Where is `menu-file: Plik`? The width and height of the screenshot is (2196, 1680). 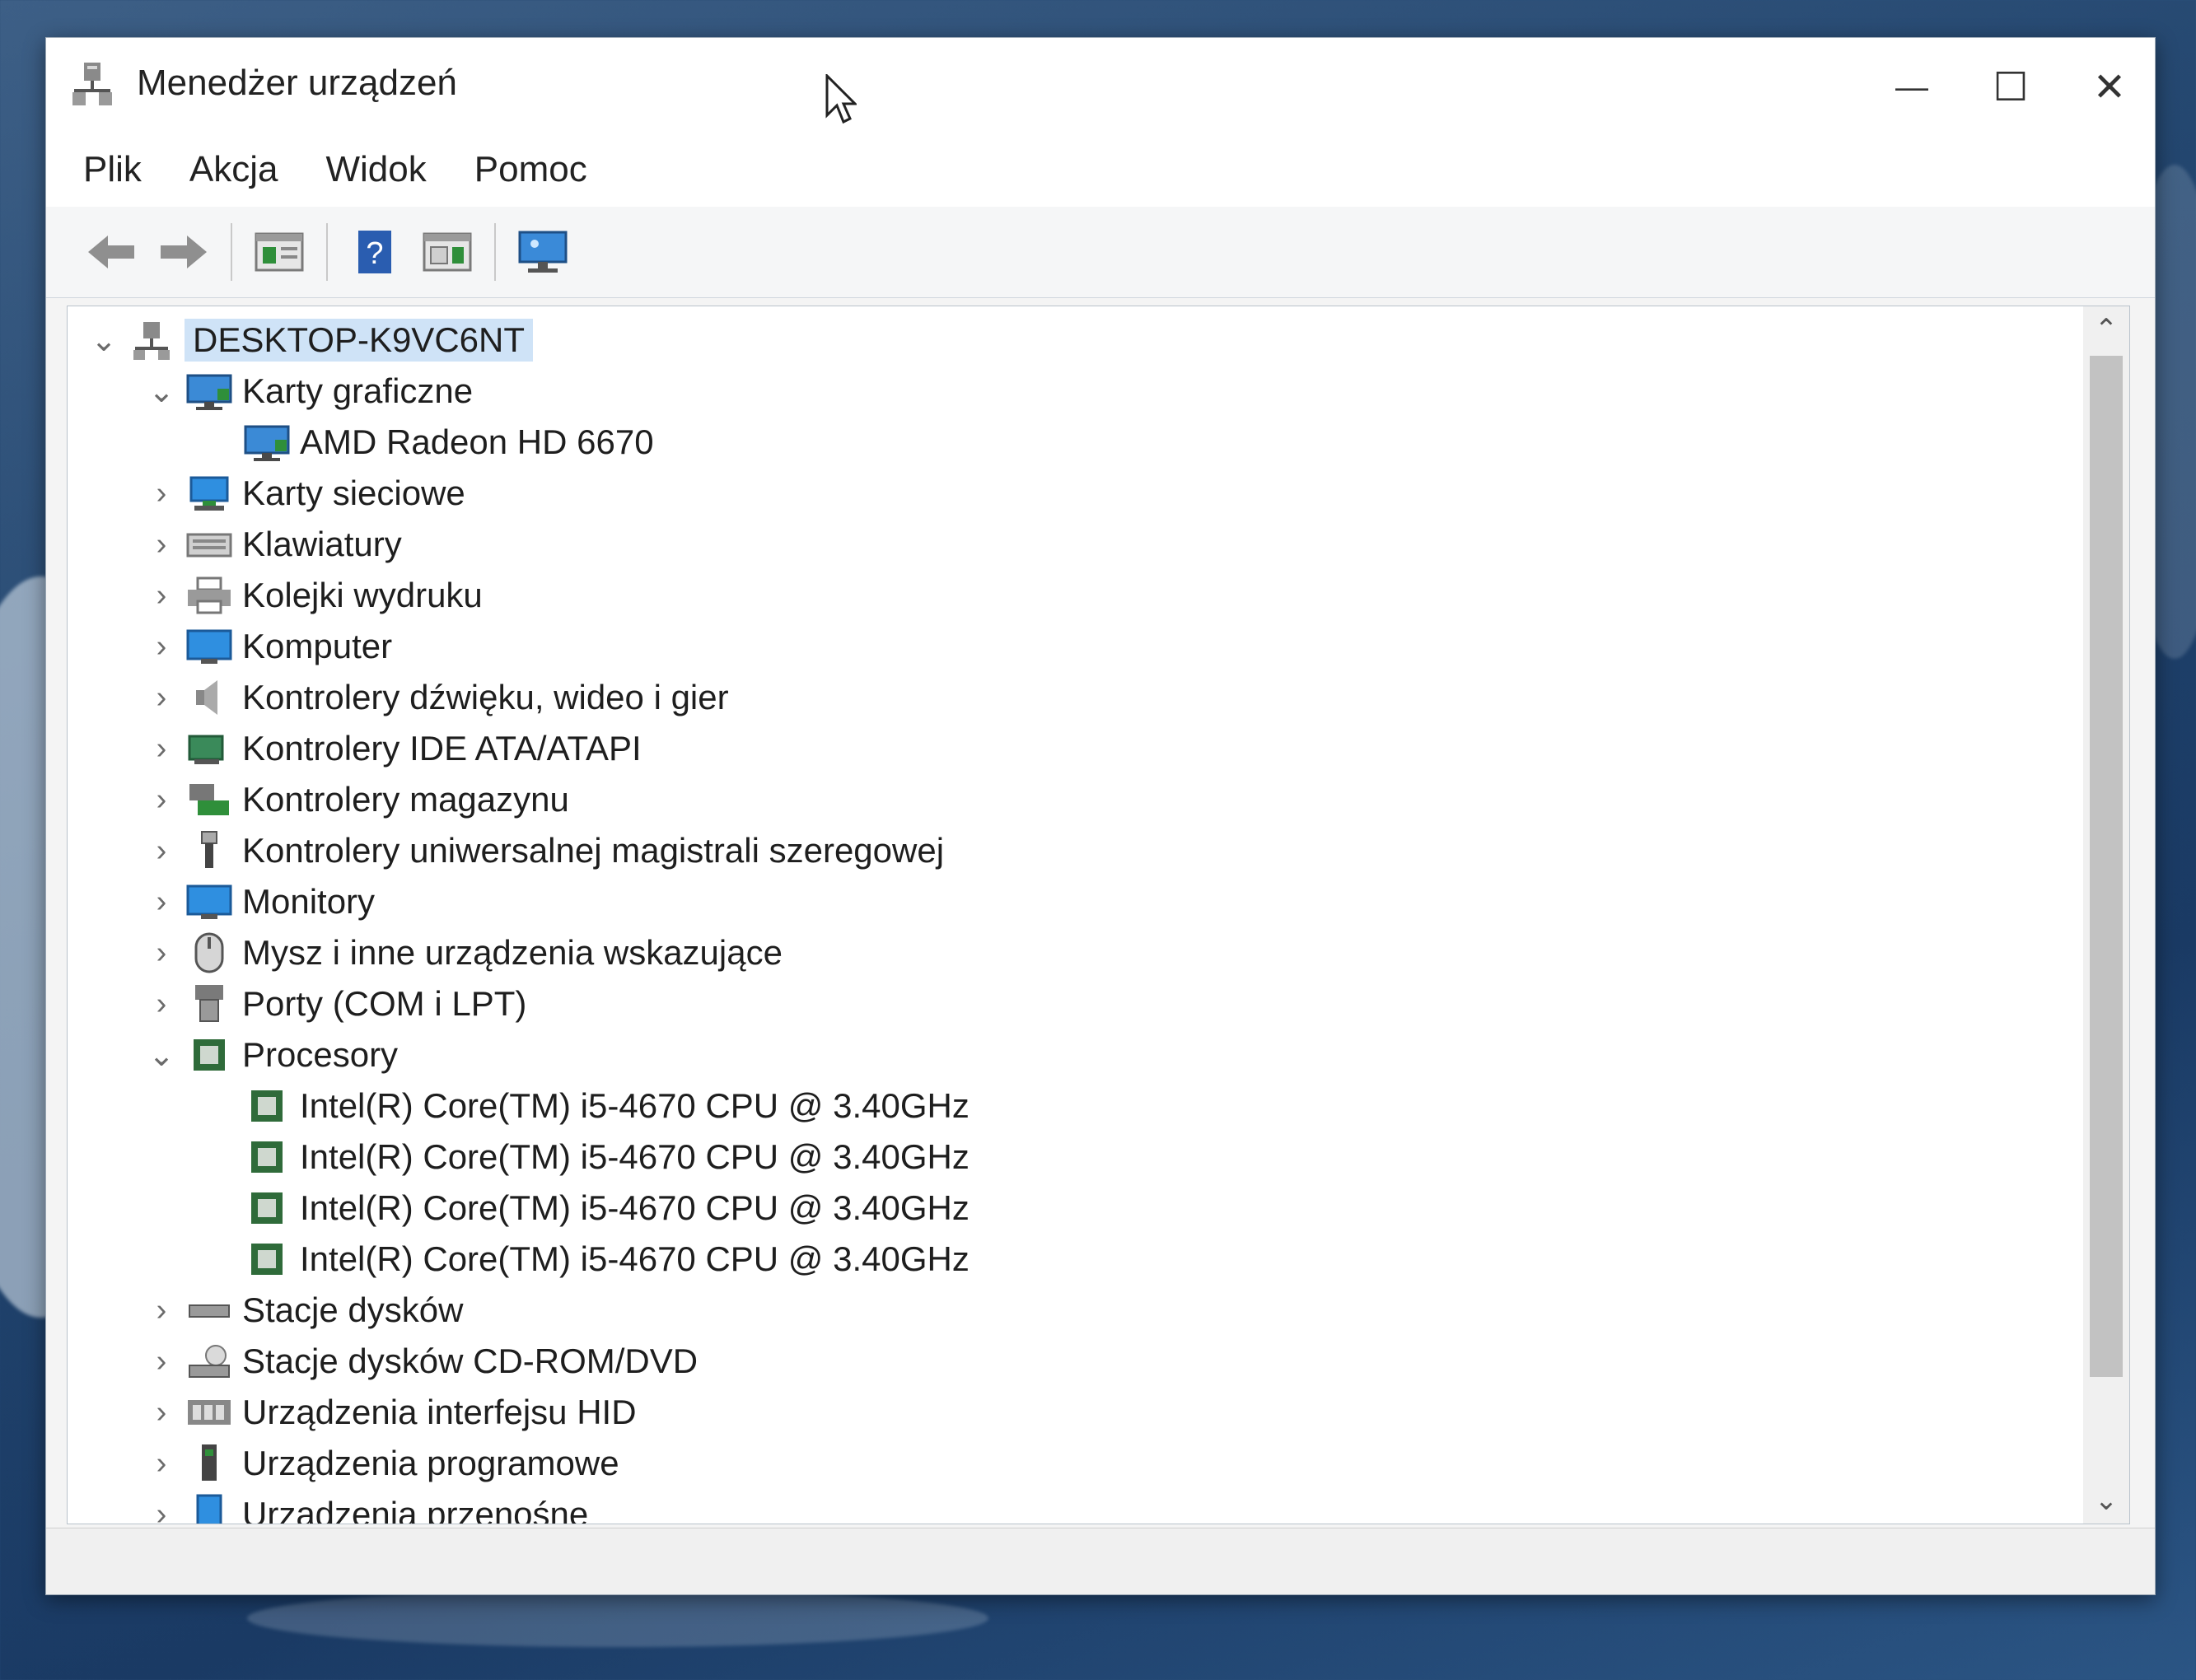
menu-file: Plik is located at coordinates (112, 169).